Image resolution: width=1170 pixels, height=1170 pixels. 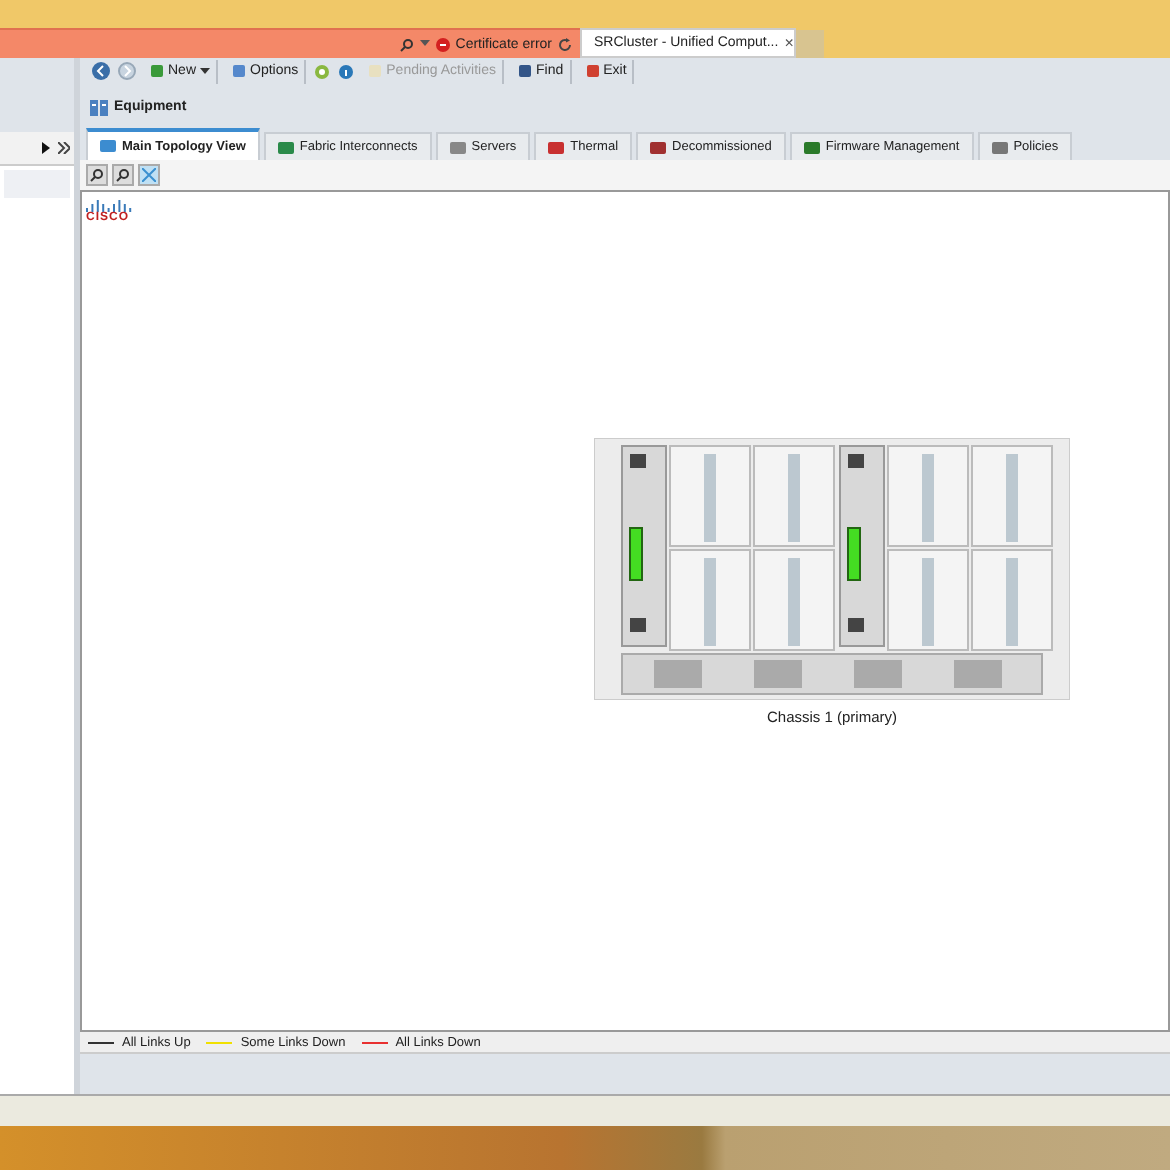 I want to click on double-chevron-icon, so click(x=64, y=148).